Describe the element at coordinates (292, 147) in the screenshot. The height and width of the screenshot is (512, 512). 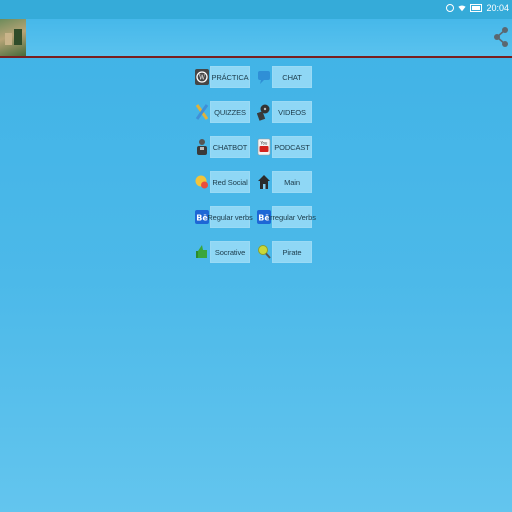
I see `podcast-button: PODCAST` at that location.